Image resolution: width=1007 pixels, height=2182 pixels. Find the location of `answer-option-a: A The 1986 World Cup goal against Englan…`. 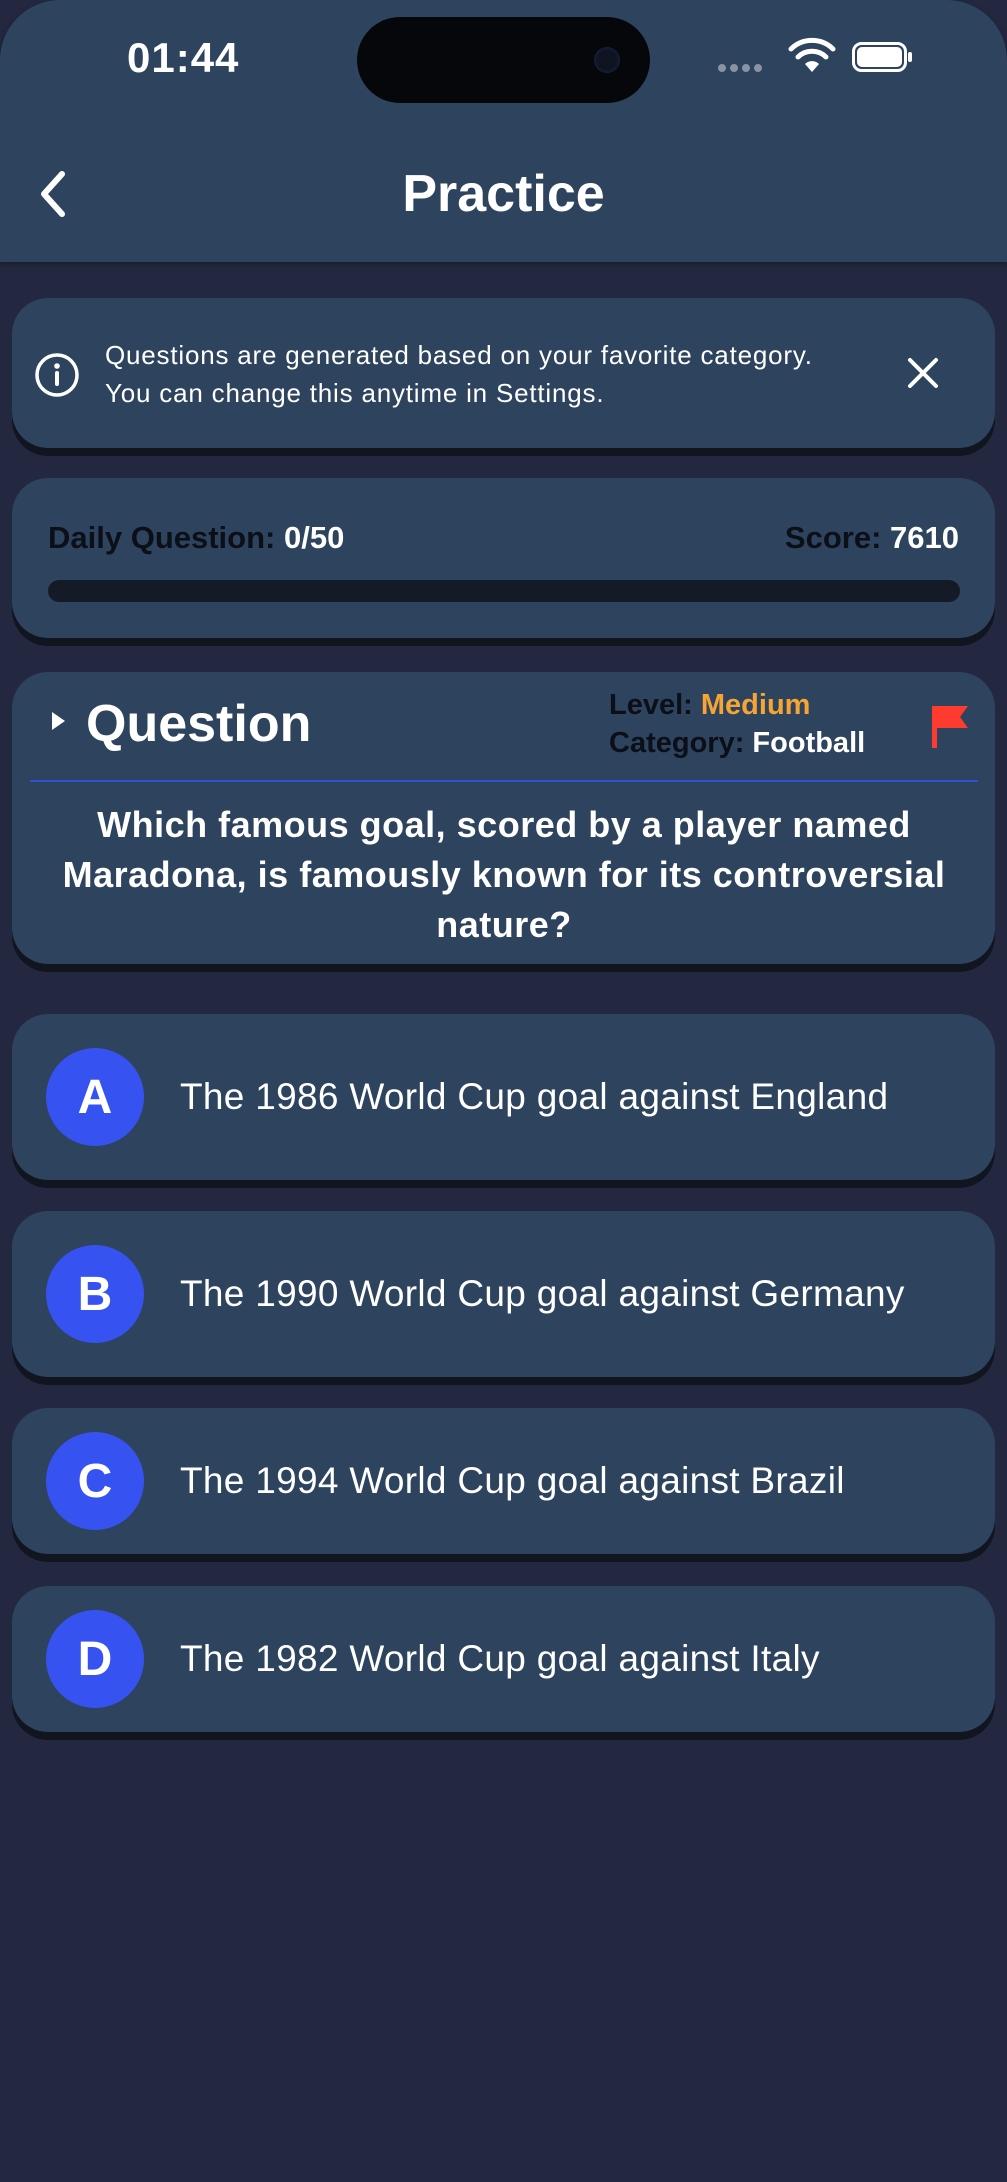

answer-option-a: A The 1986 World Cup goal against Englan… is located at coordinates (503, 1097).